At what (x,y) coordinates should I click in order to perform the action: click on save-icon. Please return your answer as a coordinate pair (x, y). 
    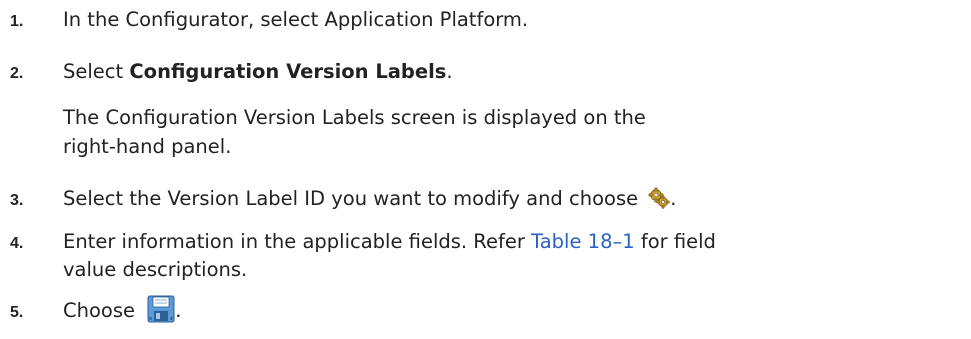
    Looking at the image, I should click on (161, 309).